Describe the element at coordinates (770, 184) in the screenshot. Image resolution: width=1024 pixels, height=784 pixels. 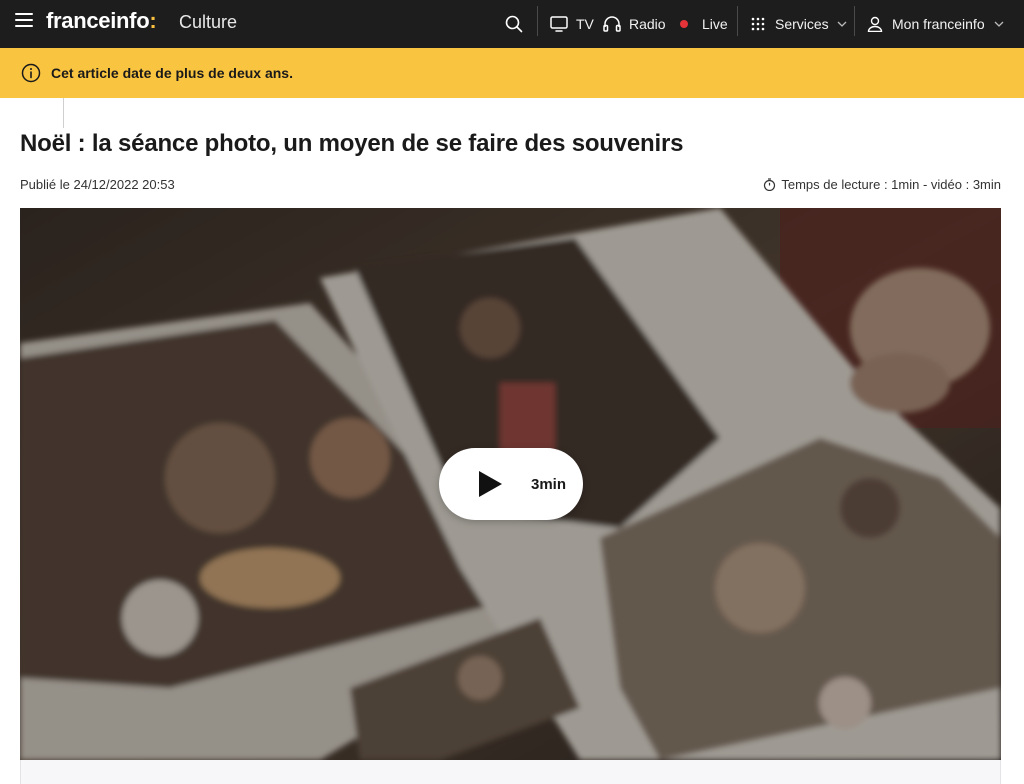
I see `stopwatch-icon` at that location.